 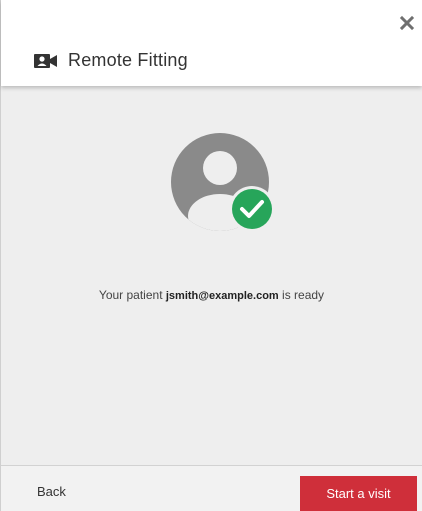 I want to click on dialog-title: Remote Fitting, so click(x=128, y=60).